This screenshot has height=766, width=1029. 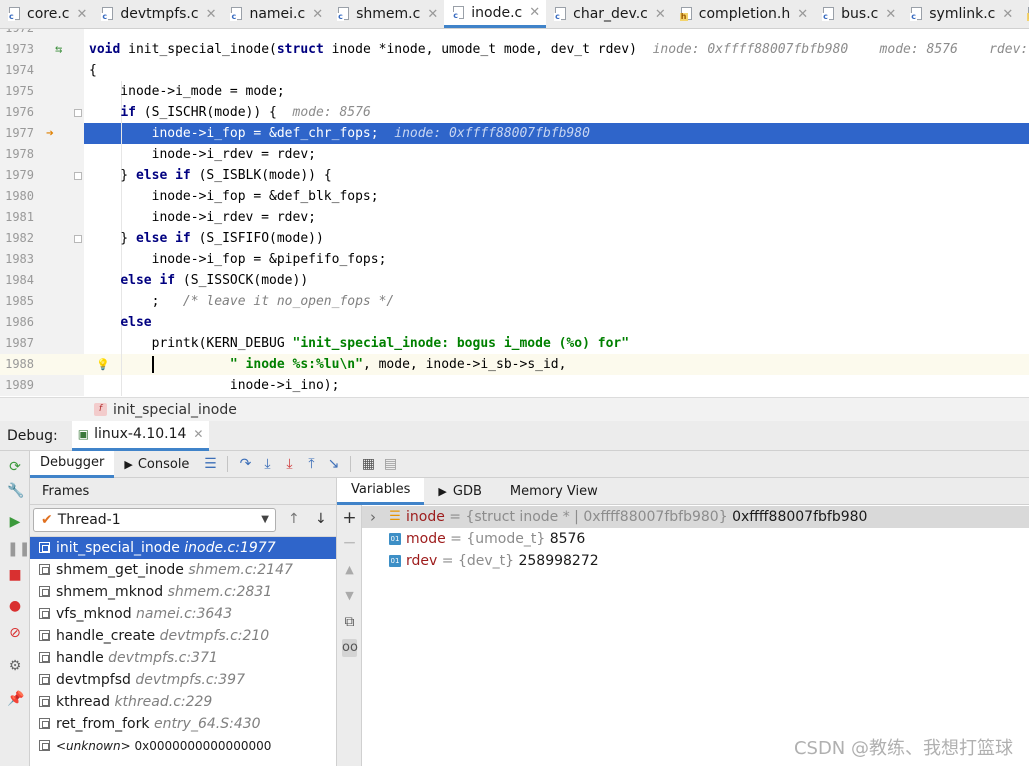 What do you see at coordinates (514, 154) in the screenshot?
I see `code-line: 1978 inode->i_rdev = rdev;` at bounding box center [514, 154].